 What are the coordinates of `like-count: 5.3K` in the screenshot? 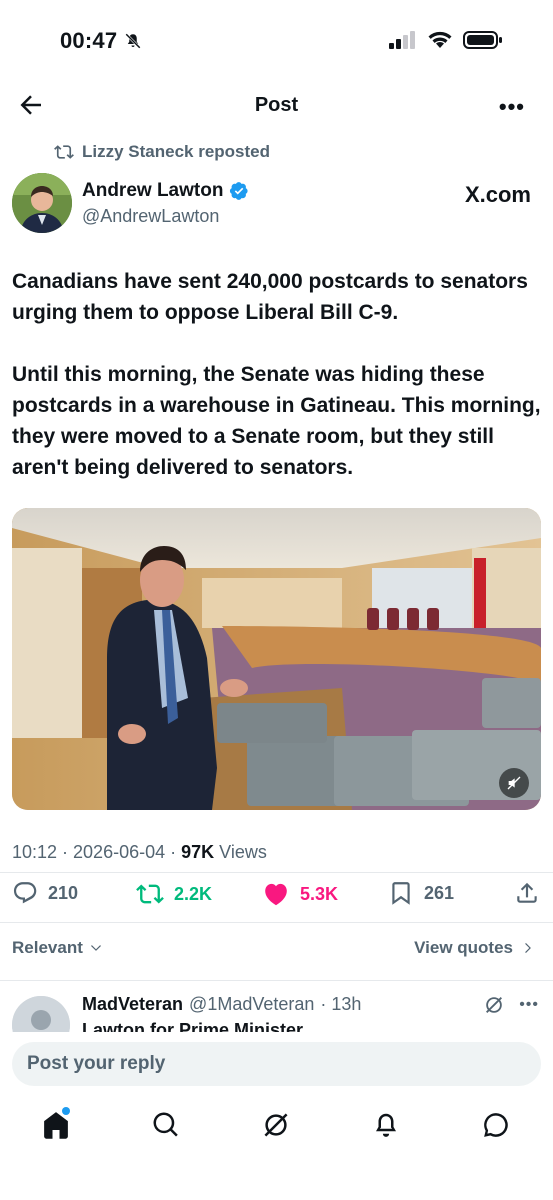 It's located at (319, 893).